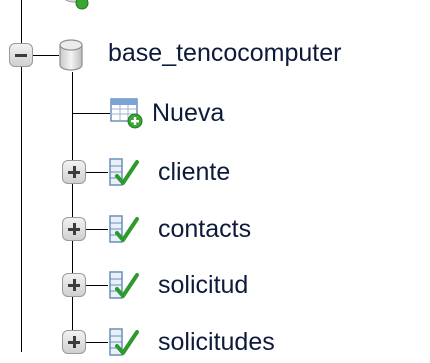 The height and width of the screenshot is (363, 430). I want to click on partial-database-icon, so click(76, 6).